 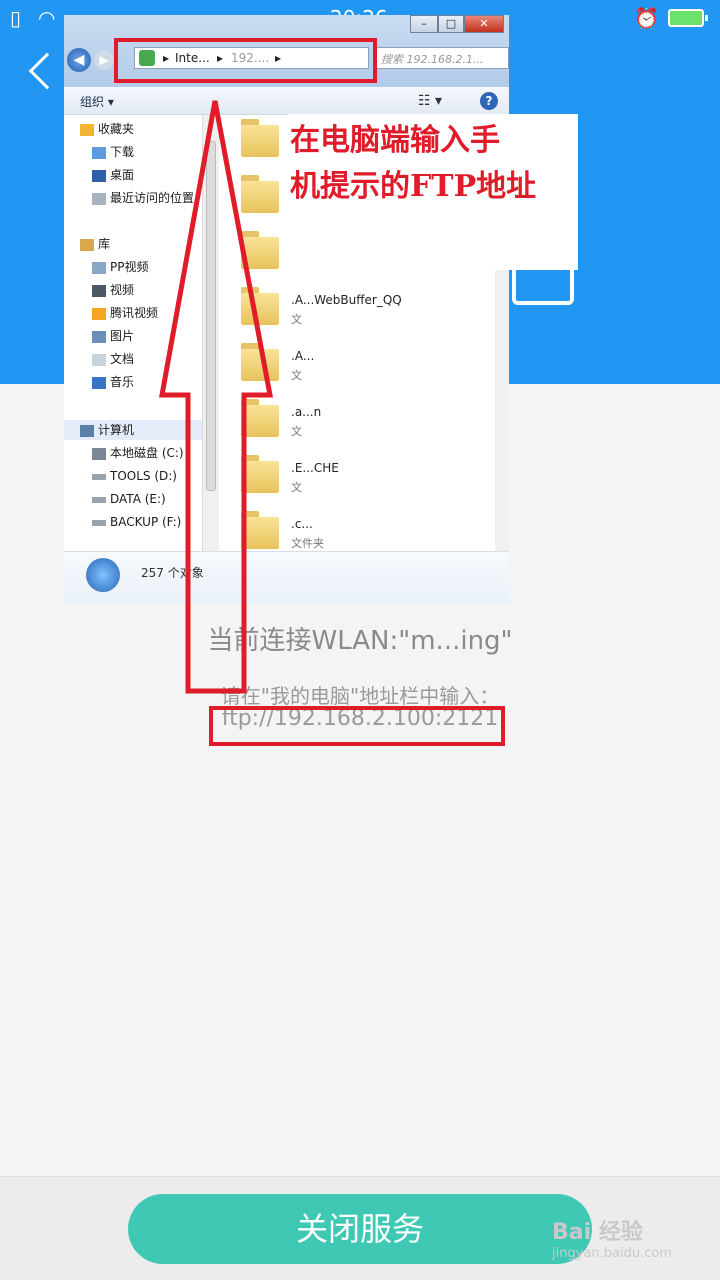 What do you see at coordinates (357, 726) in the screenshot?
I see `ftp-highlight-box` at bounding box center [357, 726].